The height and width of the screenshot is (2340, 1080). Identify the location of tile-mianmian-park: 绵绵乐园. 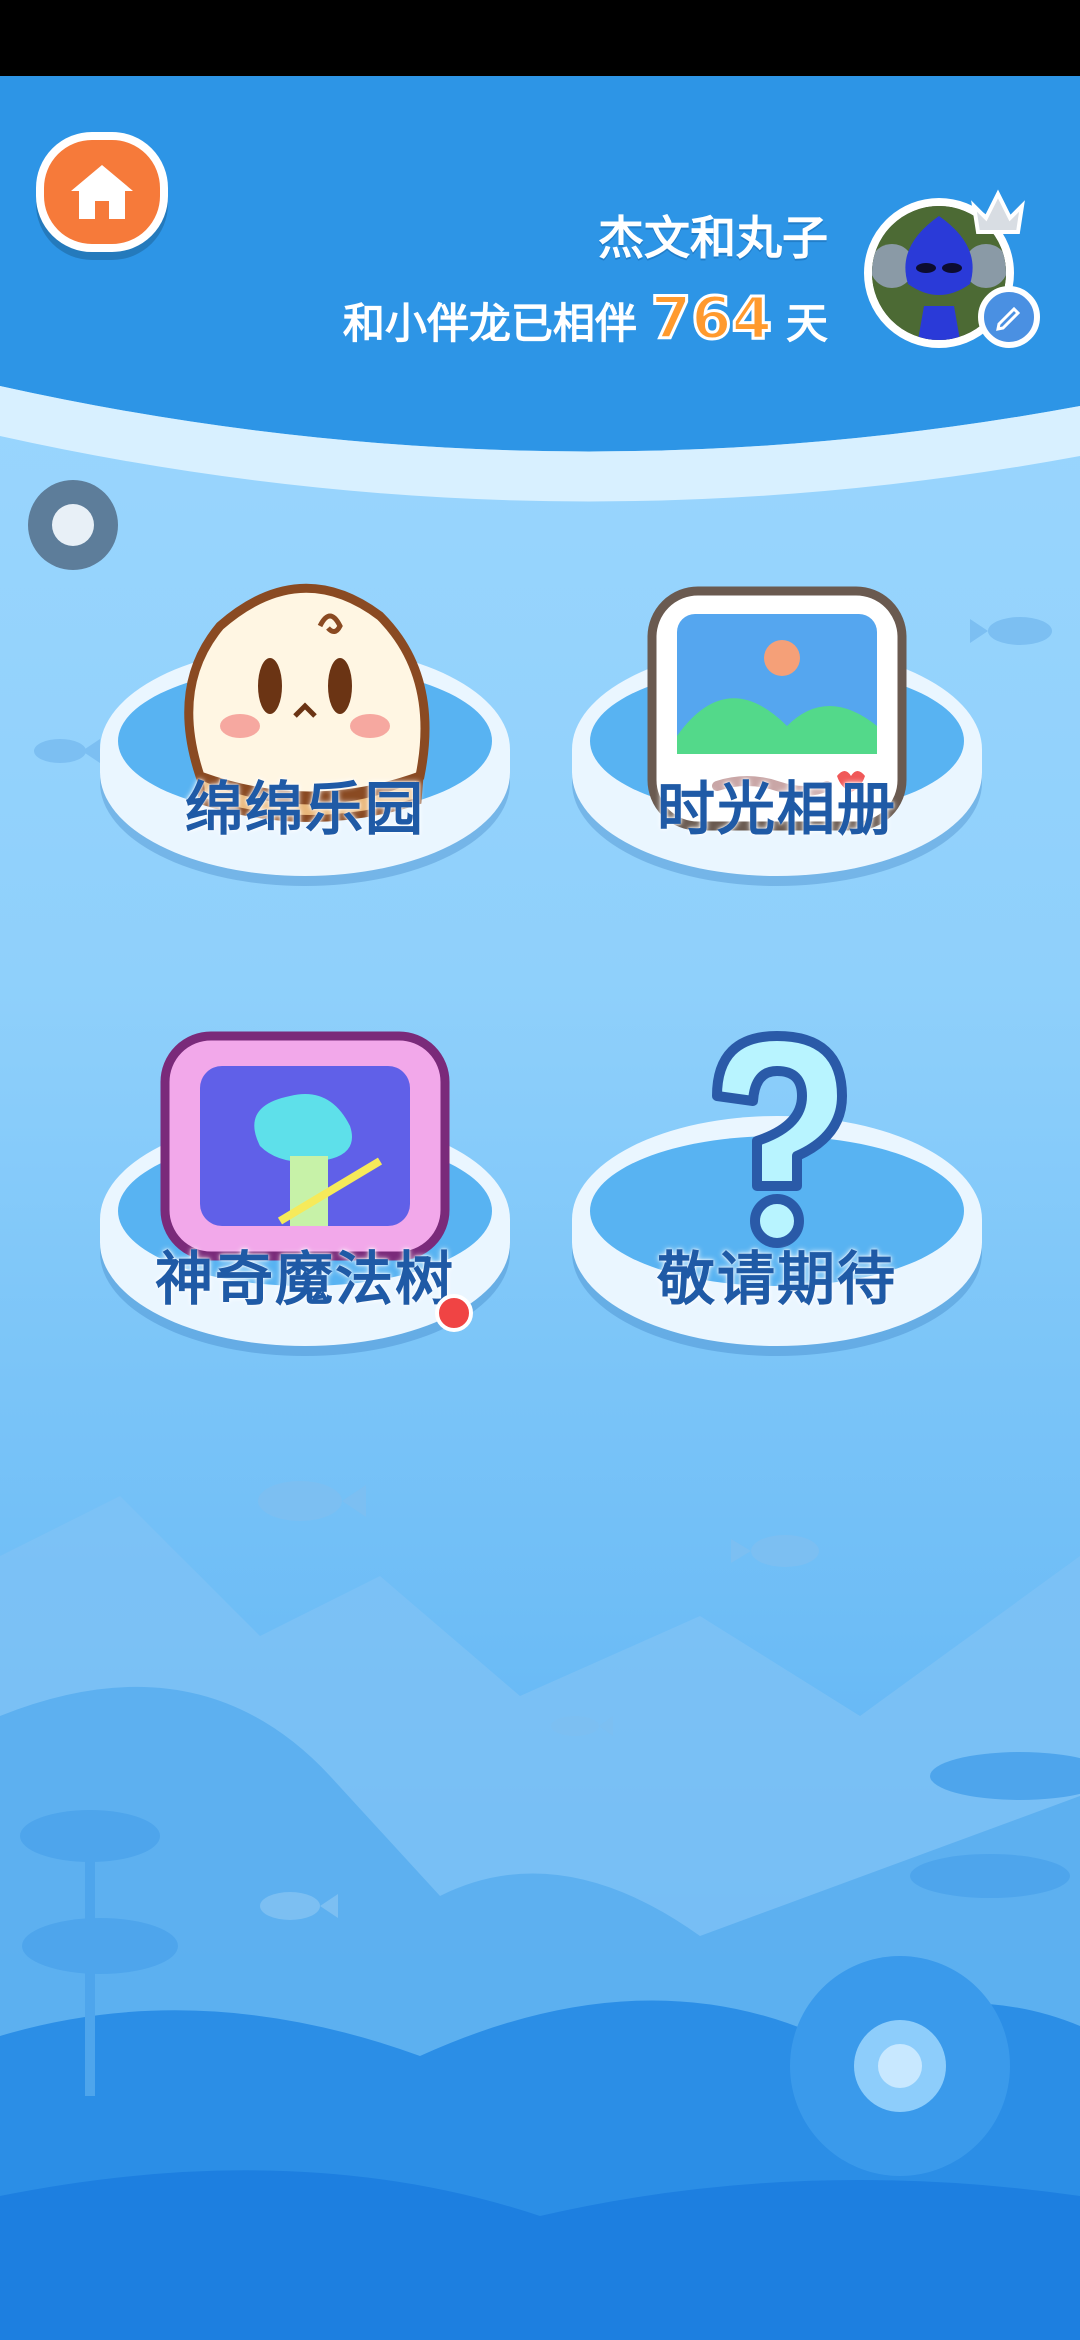
(305, 726).